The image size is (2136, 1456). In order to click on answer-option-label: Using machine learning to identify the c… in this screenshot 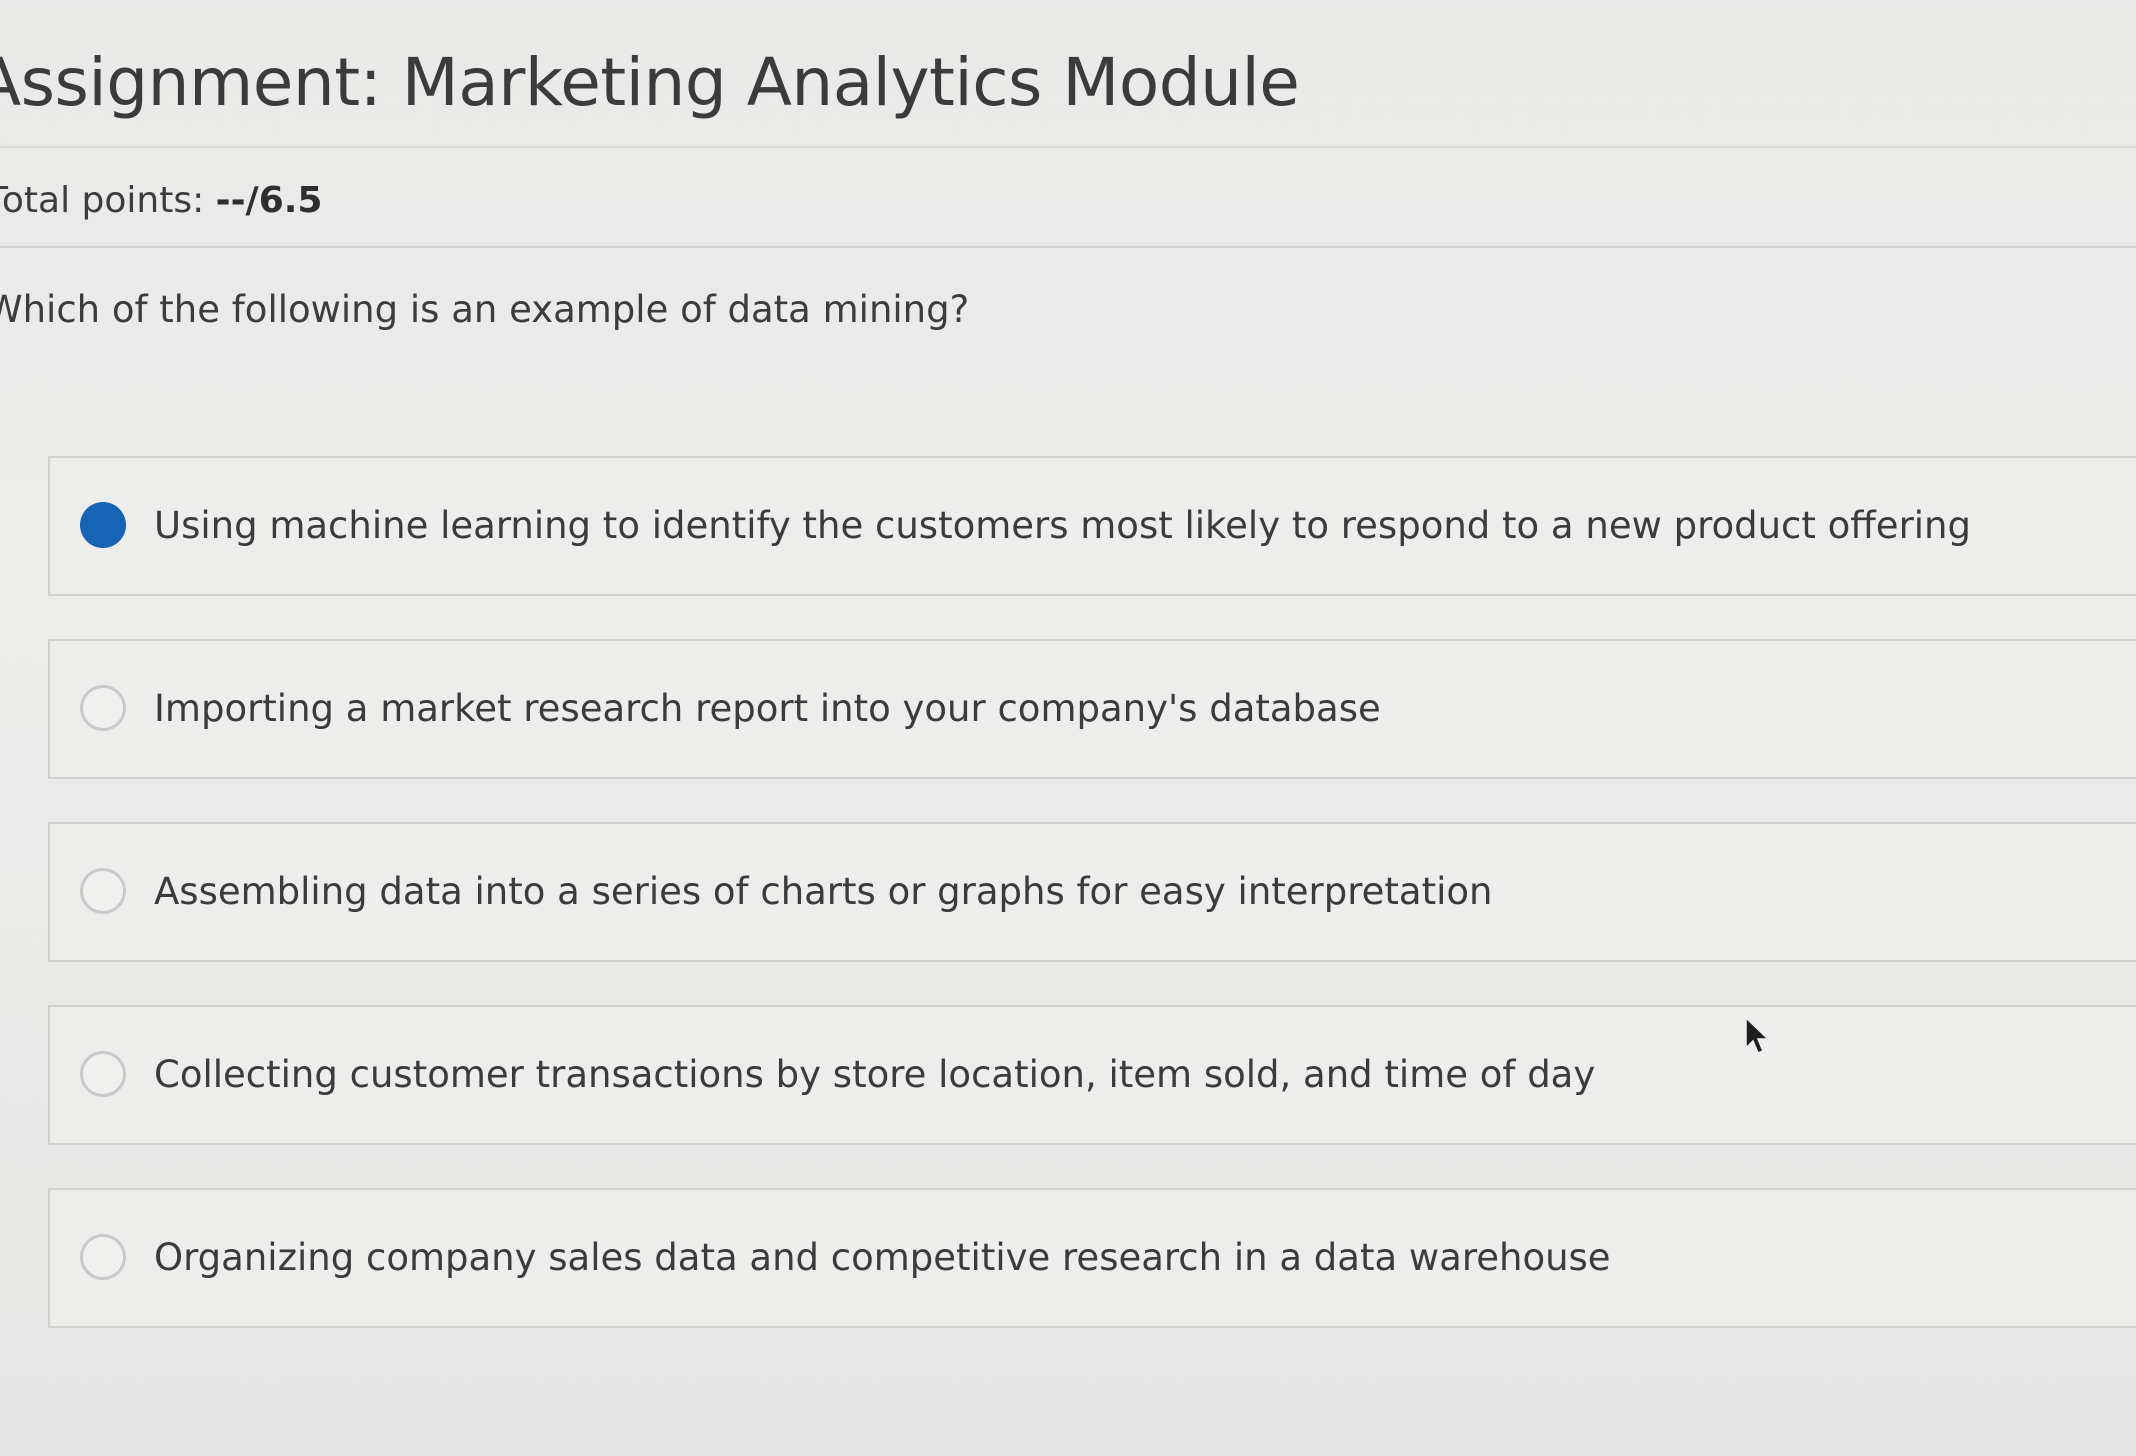, I will do `click(1062, 525)`.